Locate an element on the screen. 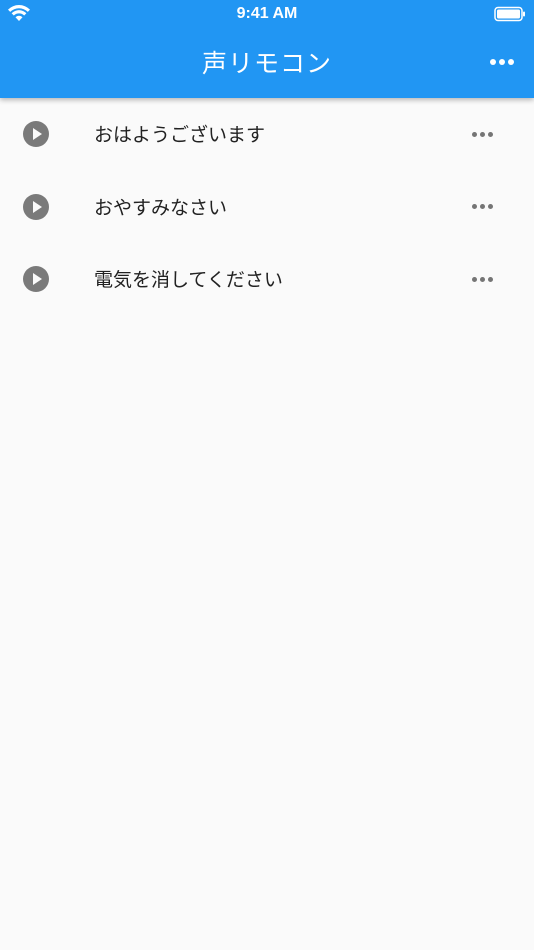 Image resolution: width=534 pixels, height=950 pixels. status-bar: 9:41 AM is located at coordinates (267, 14).